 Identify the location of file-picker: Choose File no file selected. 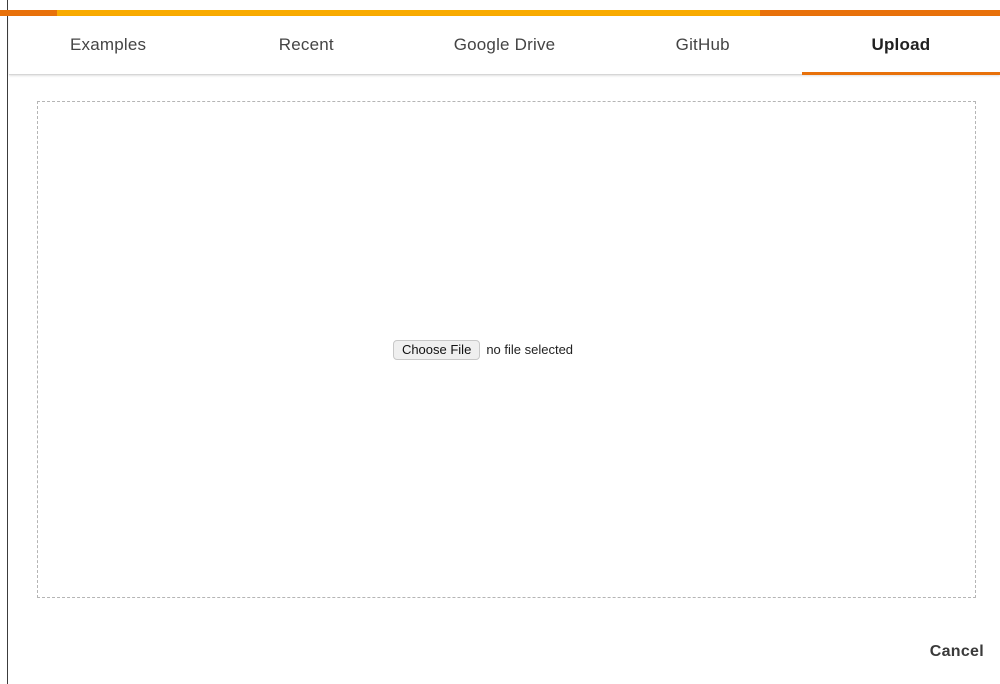
(483, 349).